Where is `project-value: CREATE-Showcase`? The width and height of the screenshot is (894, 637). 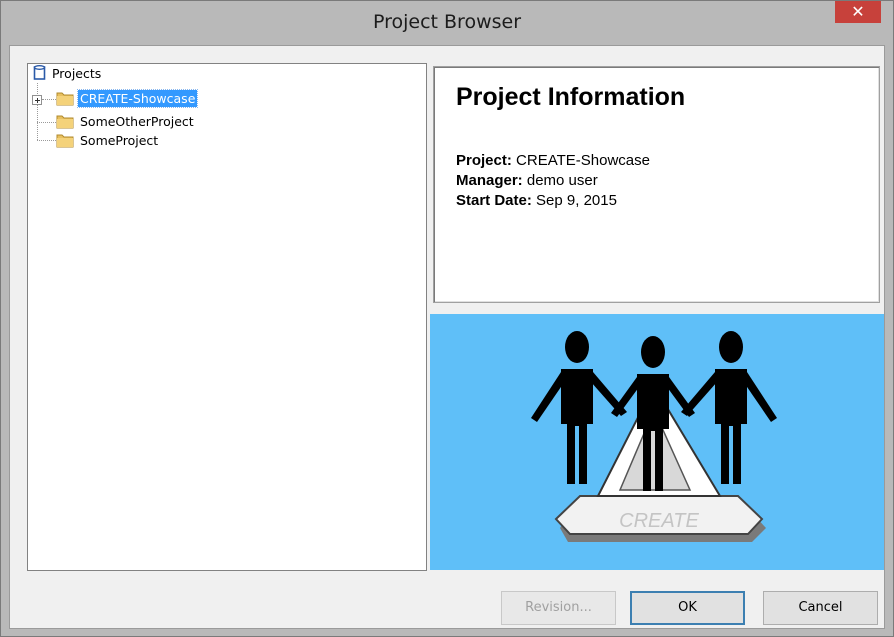 project-value: CREATE-Showcase is located at coordinates (583, 160).